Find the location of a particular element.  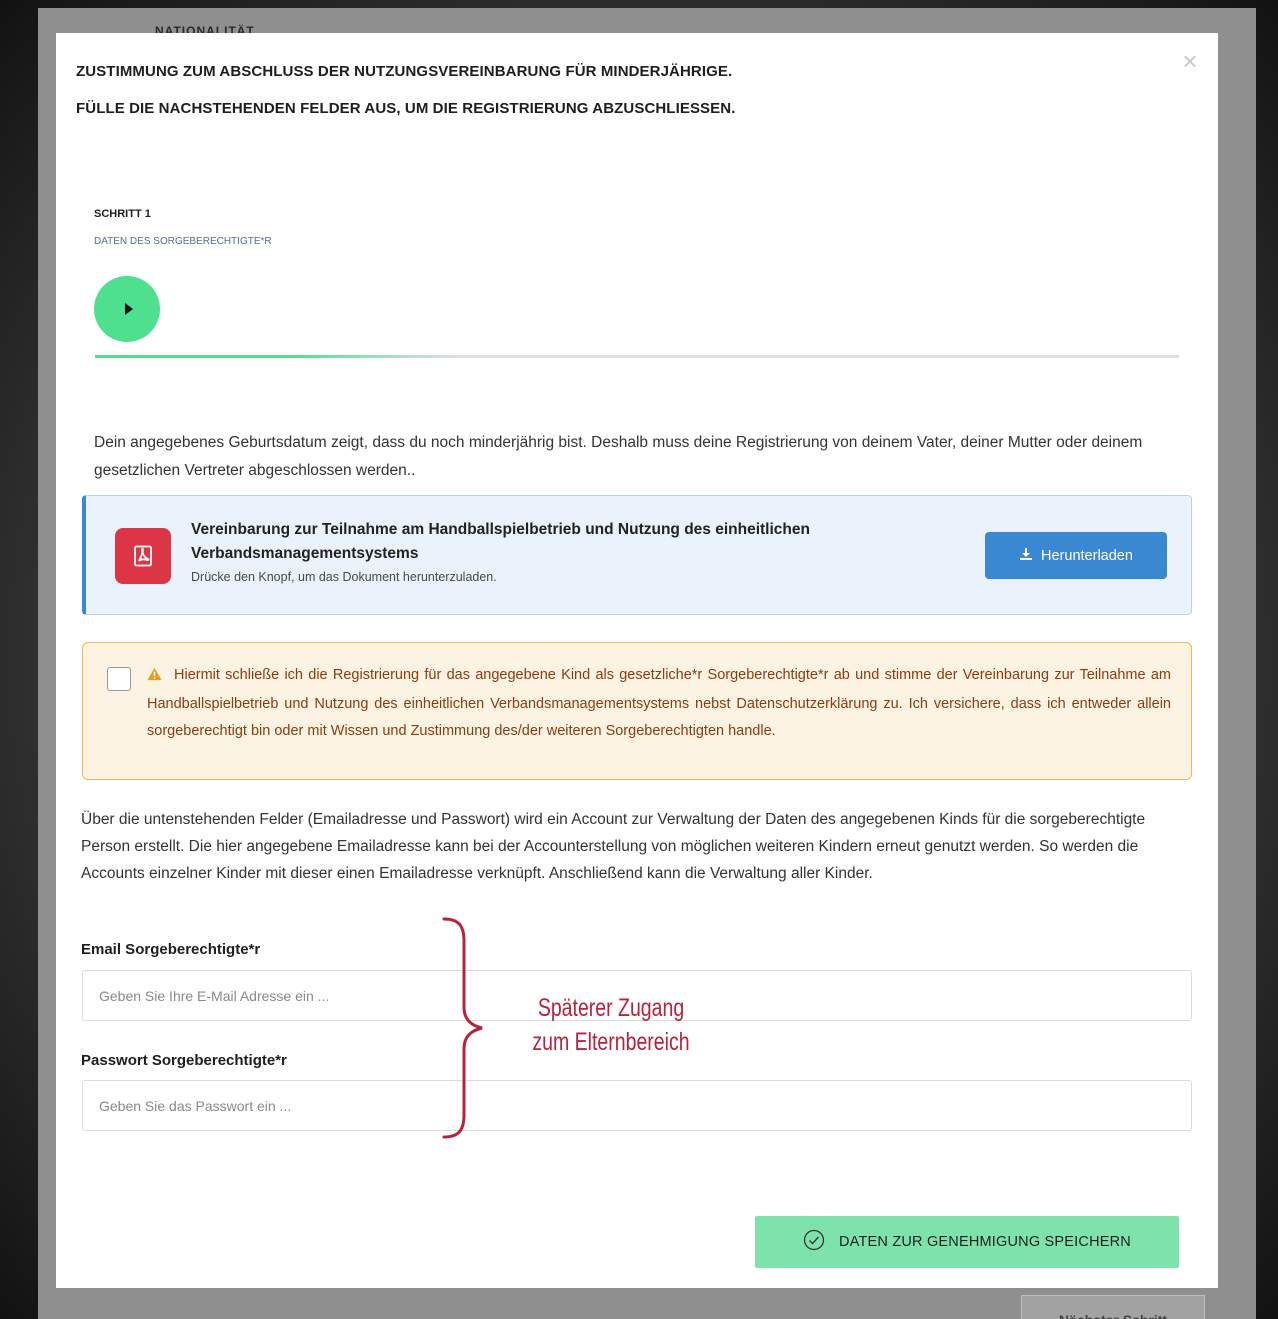

next-step-button: Nächster Schritt is located at coordinates (1113, 1307).